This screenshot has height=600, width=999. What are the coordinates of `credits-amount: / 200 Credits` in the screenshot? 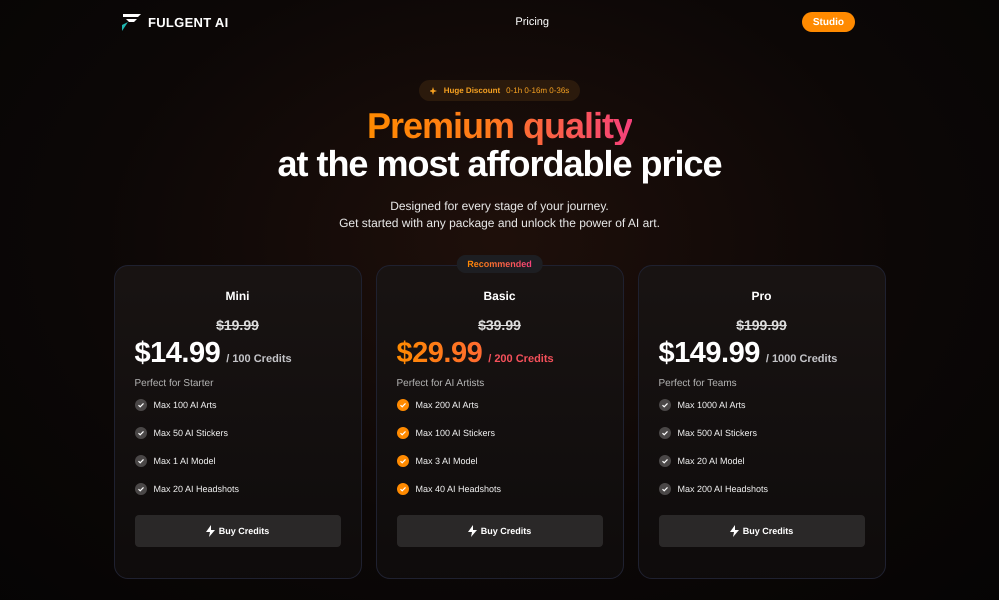 It's located at (521, 359).